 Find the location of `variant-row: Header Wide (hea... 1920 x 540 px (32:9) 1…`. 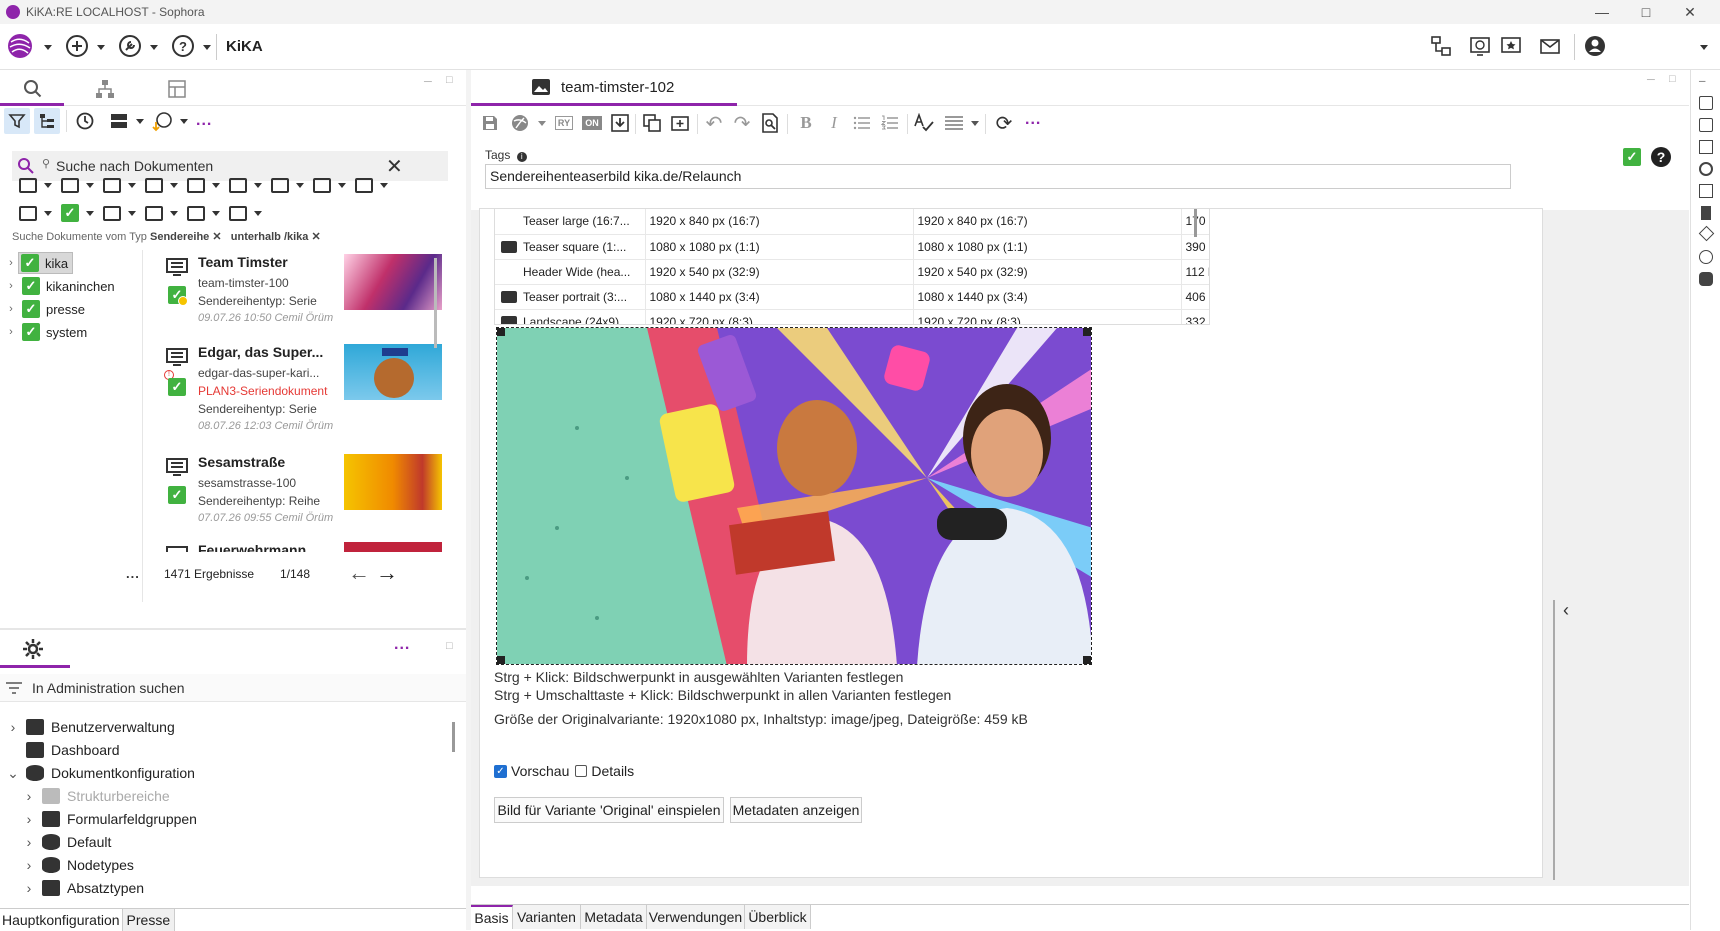

variant-row: Header Wide (hea... 1920 x 540 px (32:9) 1… is located at coordinates (852, 272).